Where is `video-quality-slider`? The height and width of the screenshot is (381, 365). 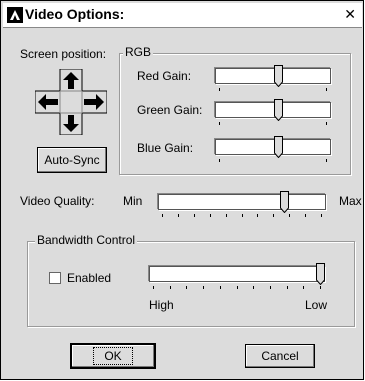
video-quality-slider is located at coordinates (242, 206).